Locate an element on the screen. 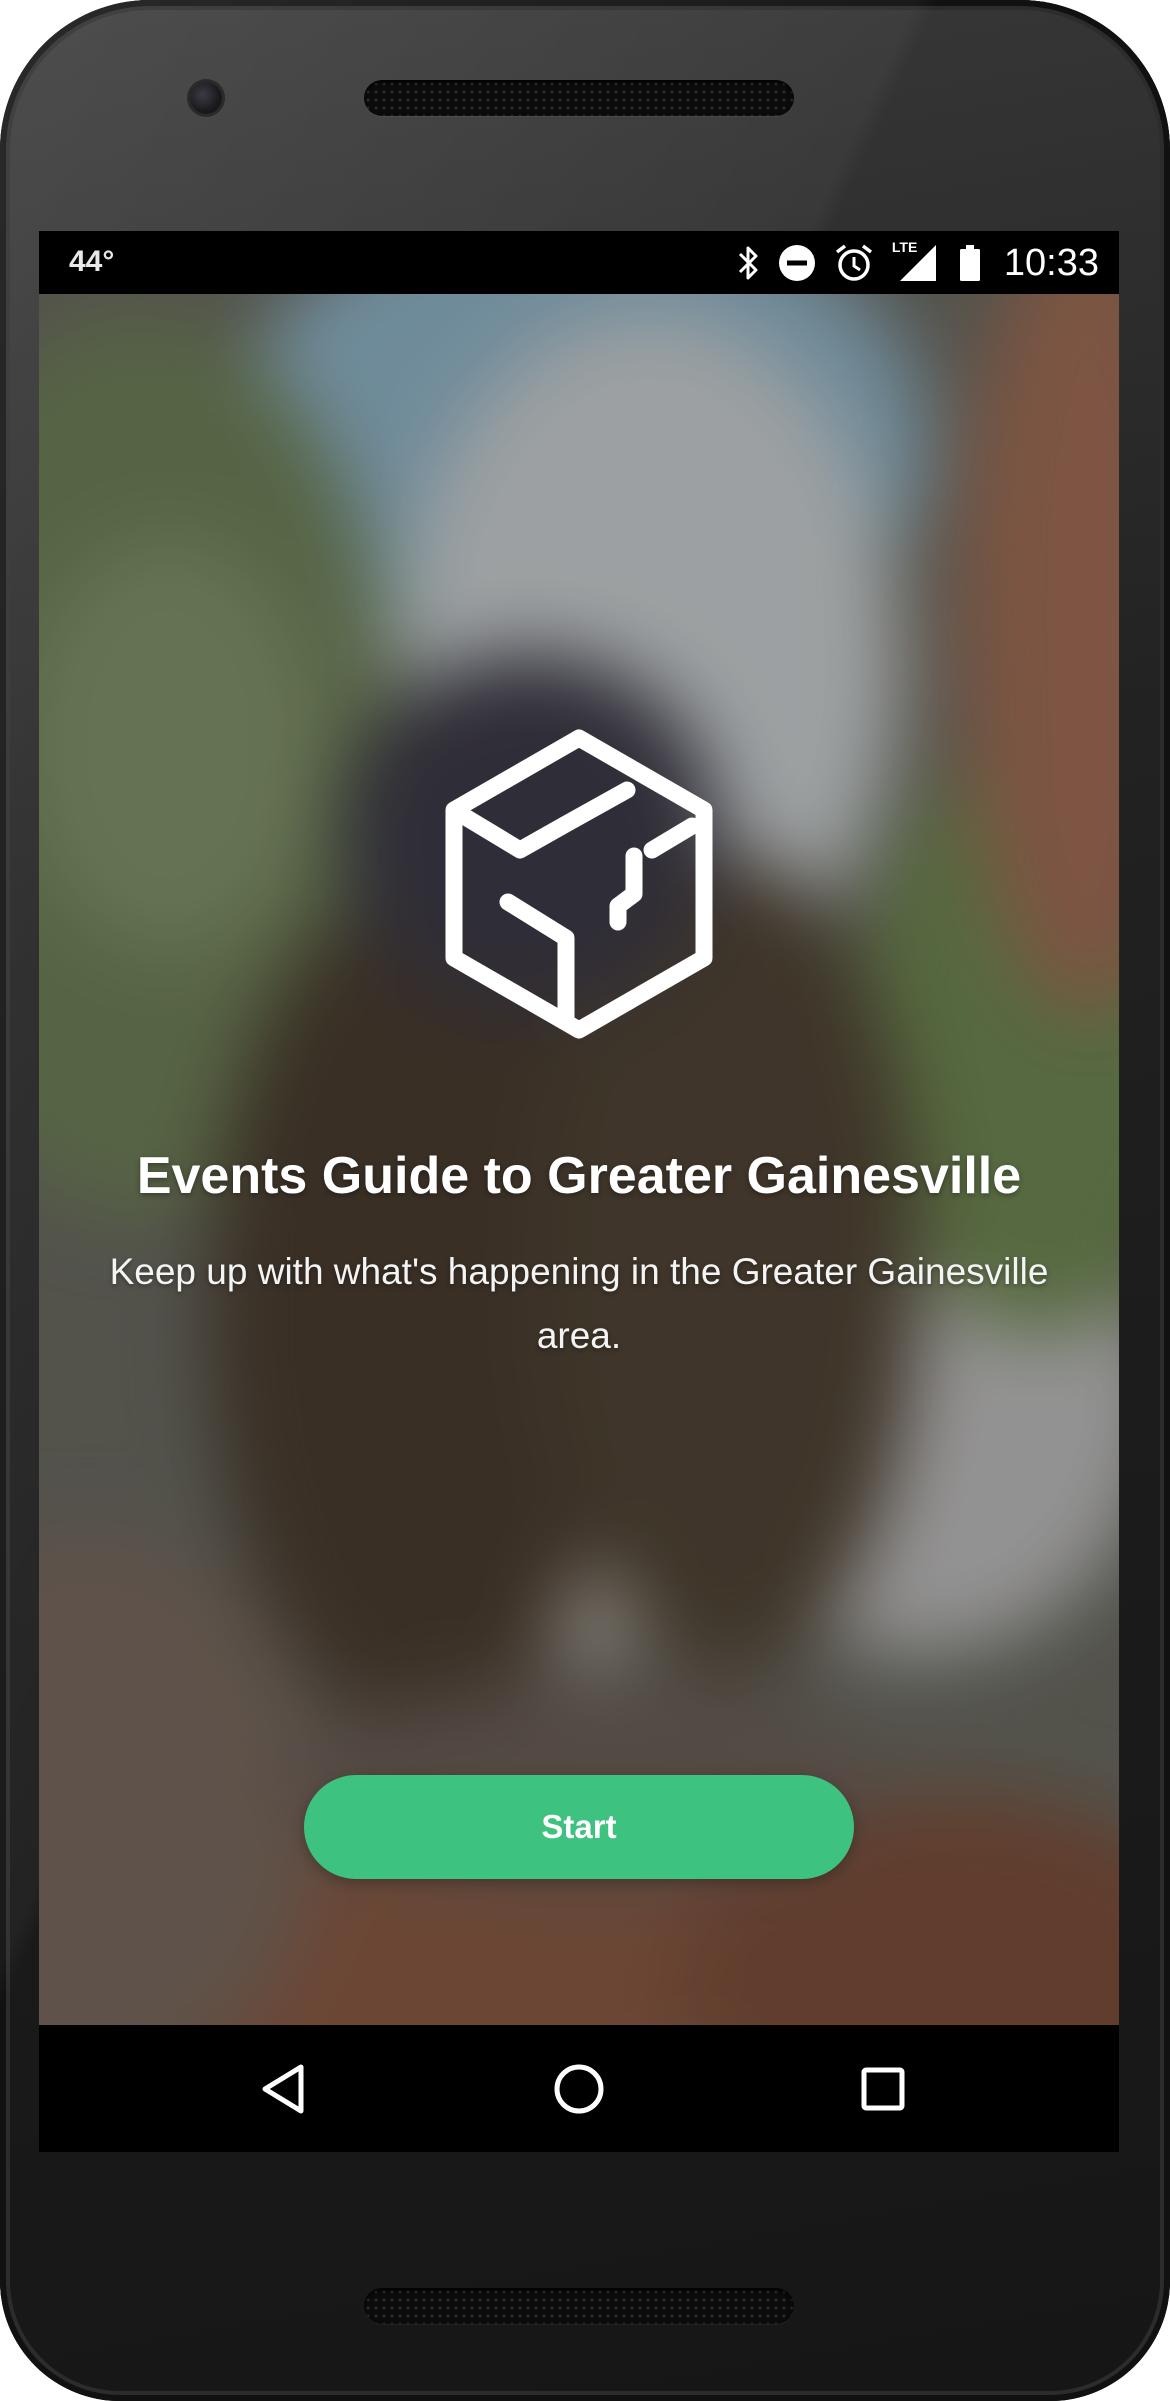 The image size is (1170, 2401). battery-icon is located at coordinates (970, 263).